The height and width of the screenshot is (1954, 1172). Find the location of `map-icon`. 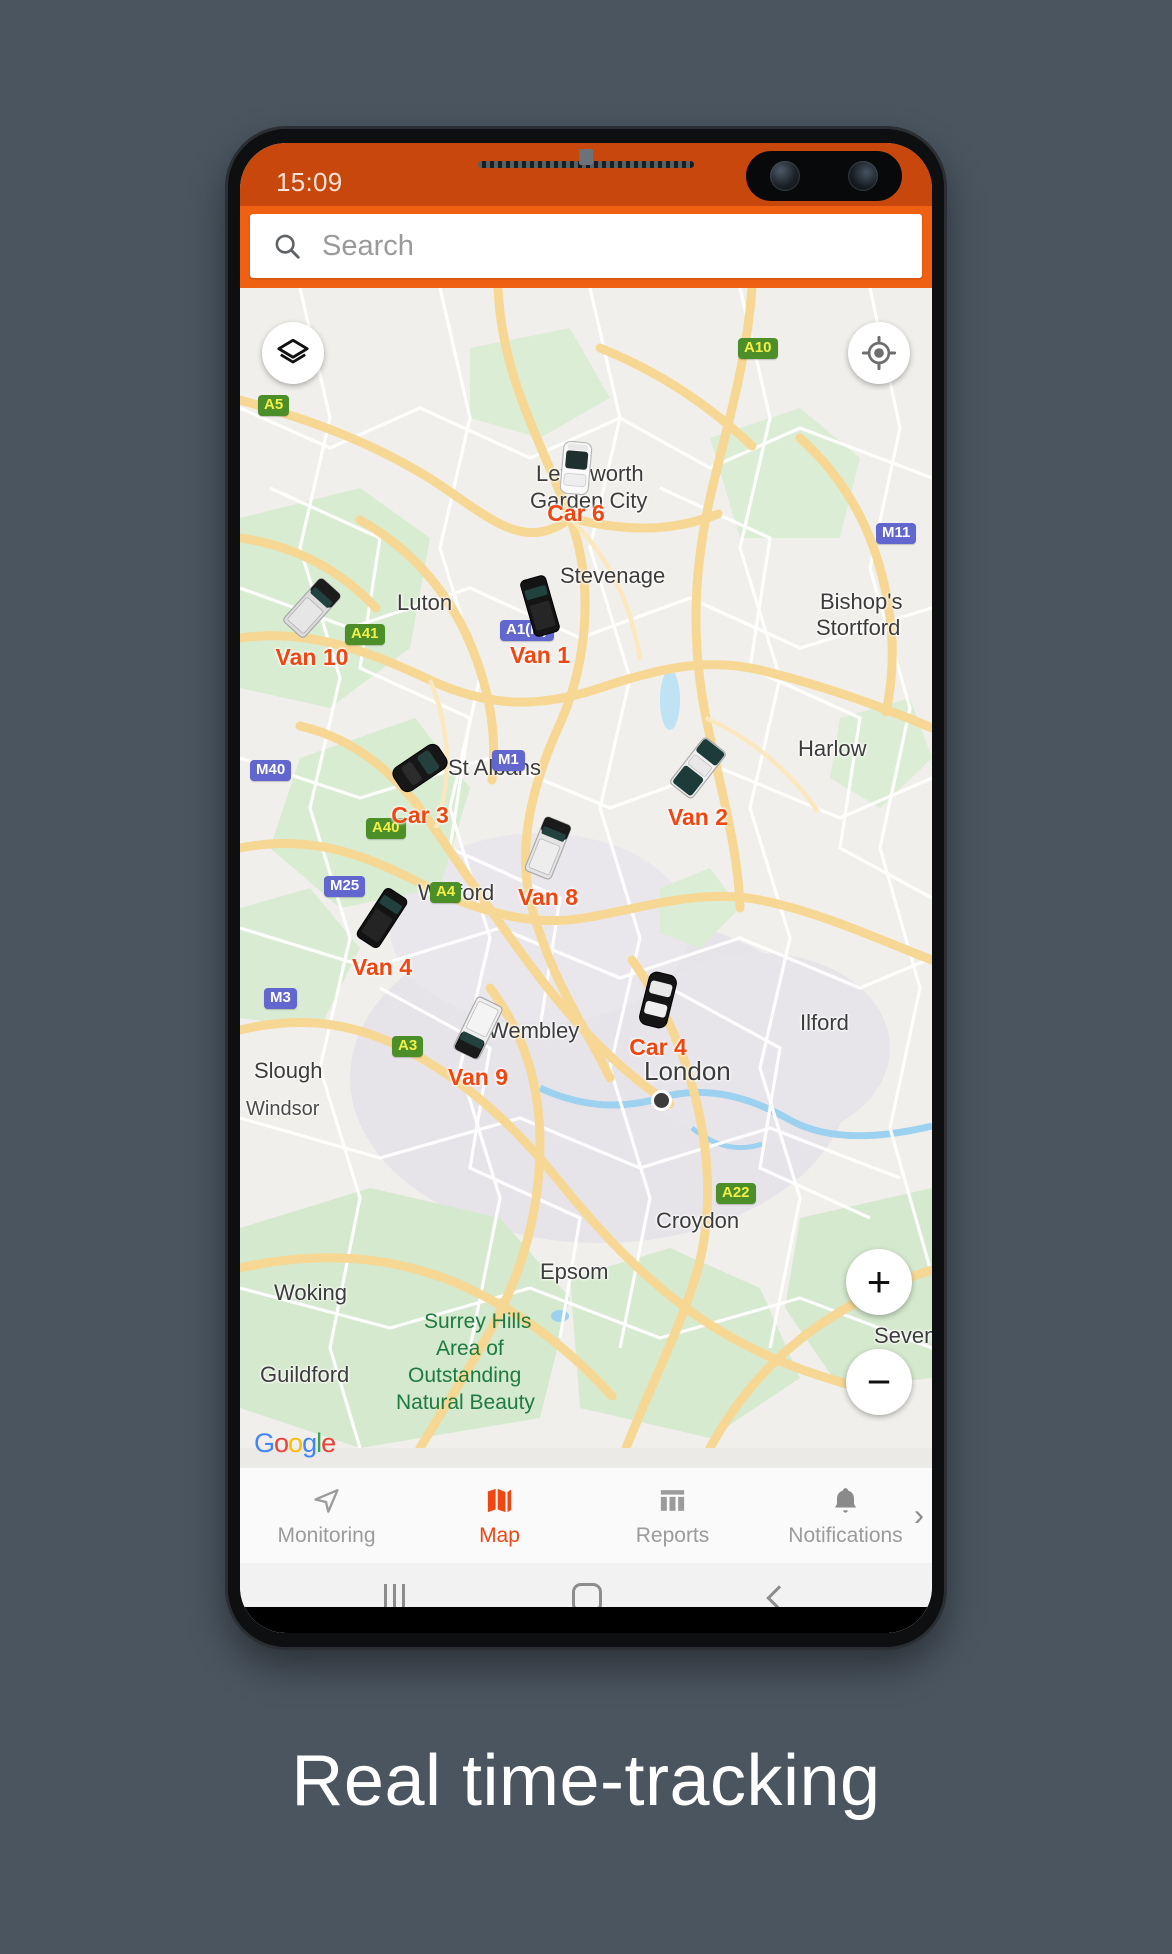

map-icon is located at coordinates (499, 1500).